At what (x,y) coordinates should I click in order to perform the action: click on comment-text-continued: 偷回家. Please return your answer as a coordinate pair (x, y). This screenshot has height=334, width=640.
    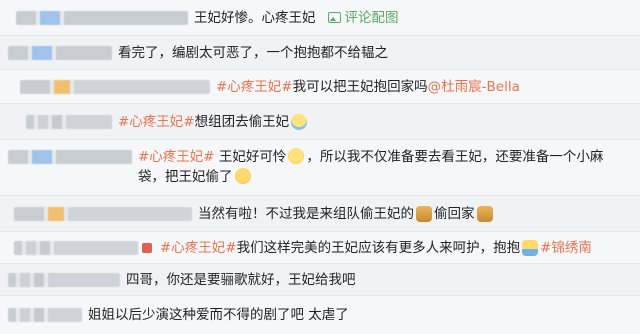
    Looking at the image, I should click on (454, 213).